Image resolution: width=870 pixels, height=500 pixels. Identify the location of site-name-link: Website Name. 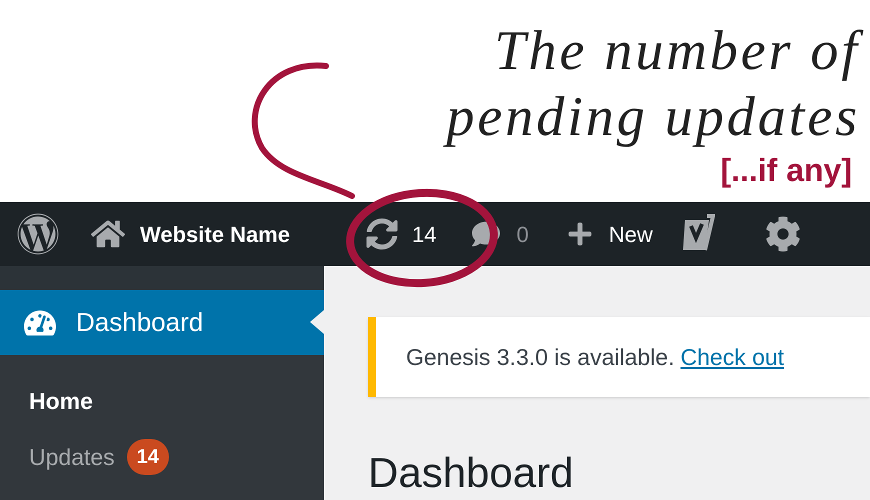
(190, 234).